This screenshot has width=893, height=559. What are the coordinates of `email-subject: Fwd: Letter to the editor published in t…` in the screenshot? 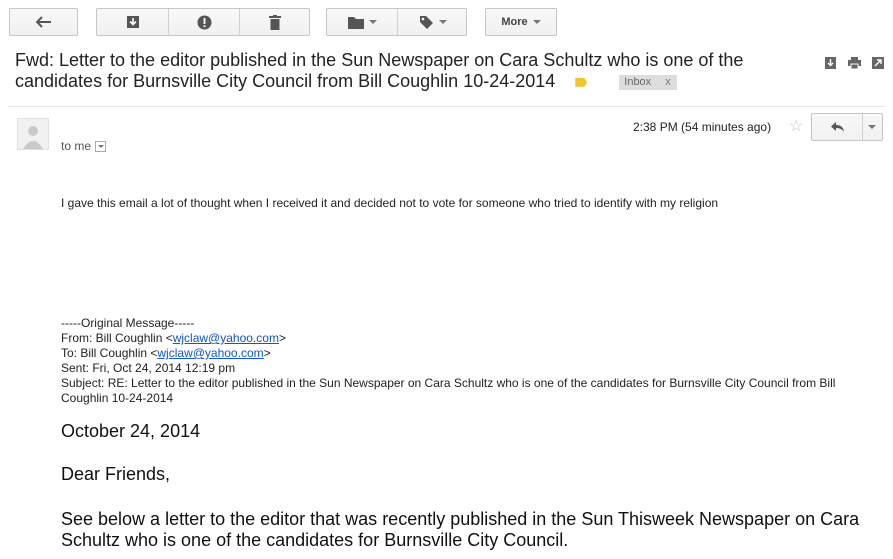 It's located at (417, 71).